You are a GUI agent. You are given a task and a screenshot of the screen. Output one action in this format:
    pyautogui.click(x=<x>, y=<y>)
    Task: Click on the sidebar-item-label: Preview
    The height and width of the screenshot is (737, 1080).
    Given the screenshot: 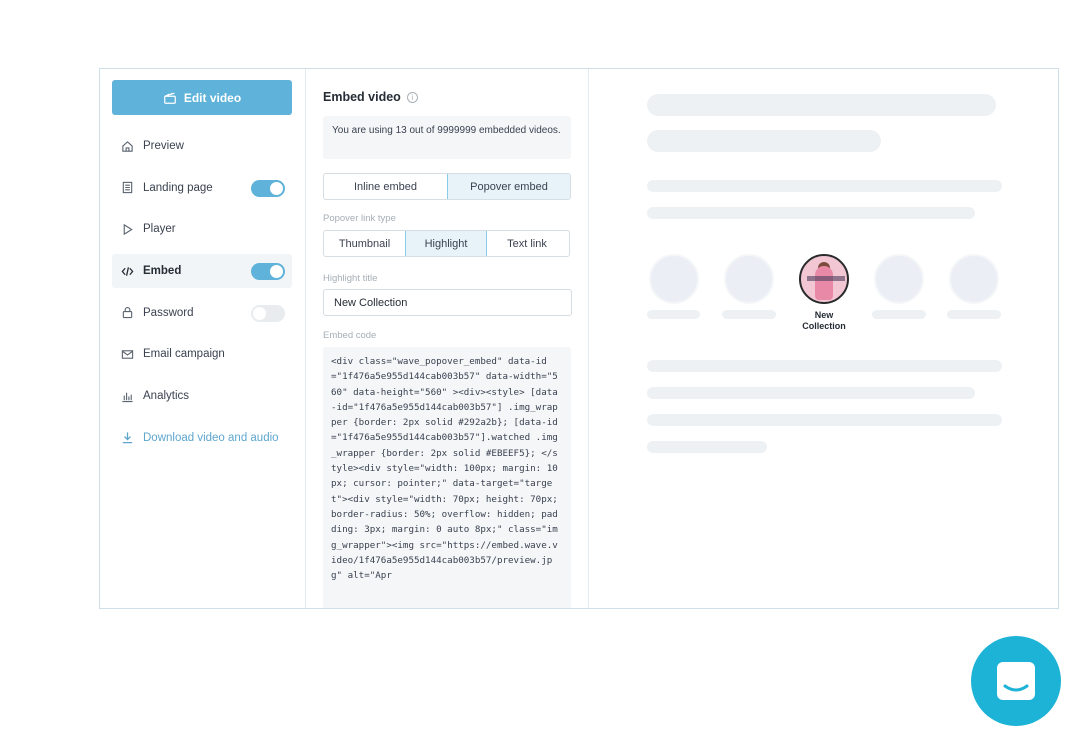 What is the action you would take?
    pyautogui.click(x=163, y=146)
    